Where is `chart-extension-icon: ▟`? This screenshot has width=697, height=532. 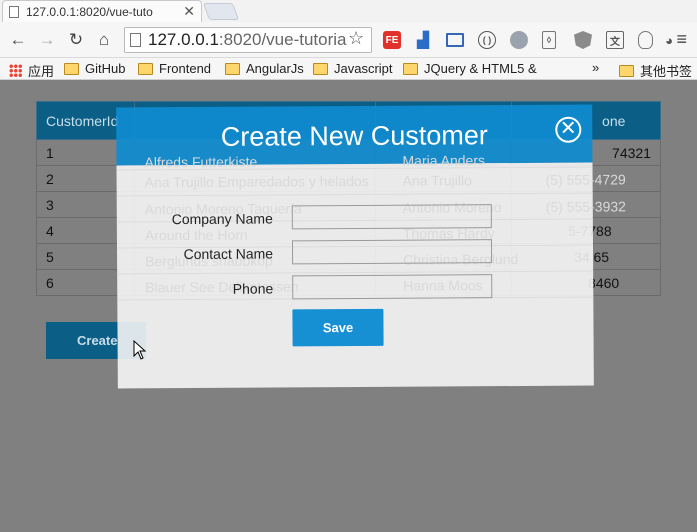 chart-extension-icon: ▟ is located at coordinates (423, 40).